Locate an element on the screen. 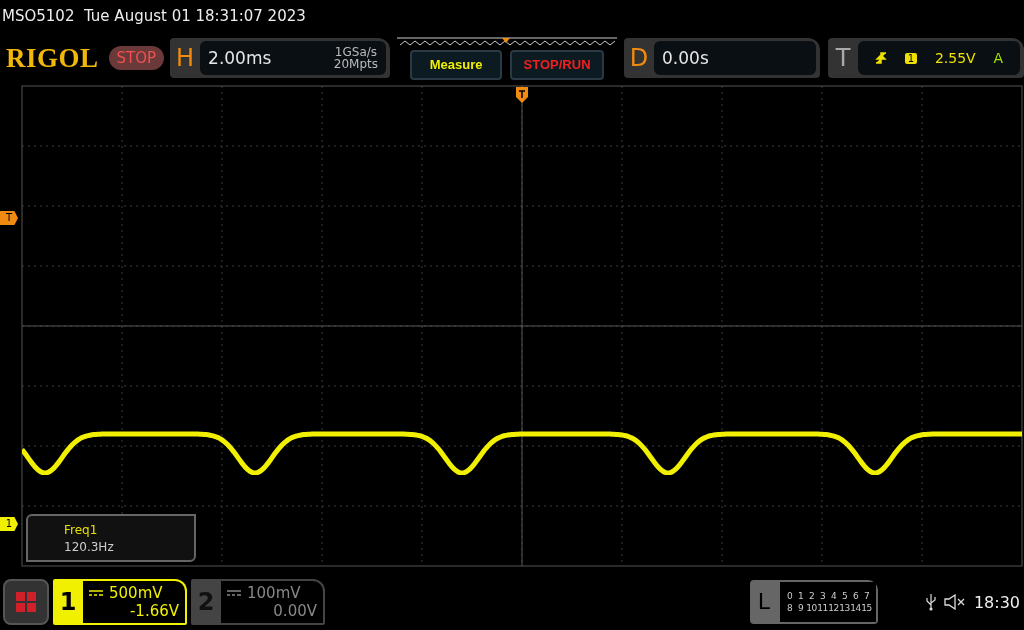 The height and width of the screenshot is (630, 1024). trigger-level-marker: T is located at coordinates (9, 218).